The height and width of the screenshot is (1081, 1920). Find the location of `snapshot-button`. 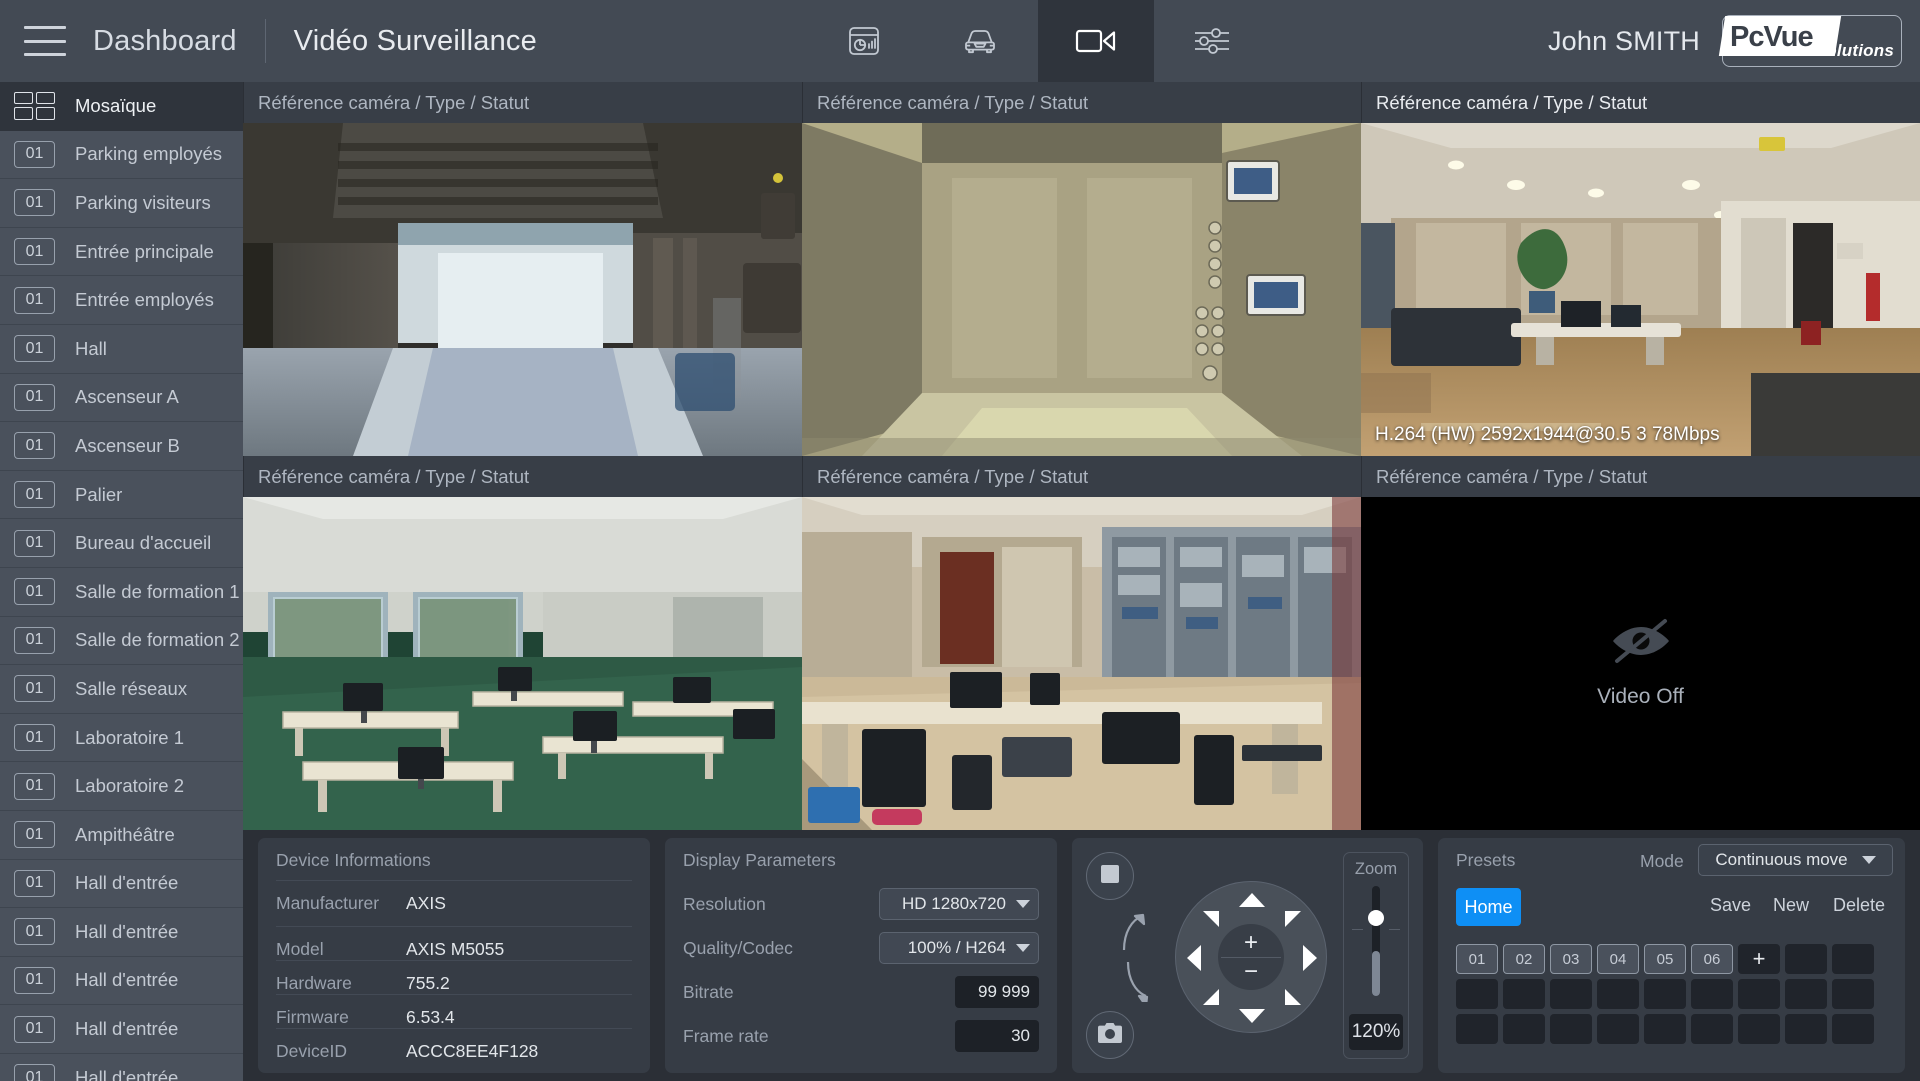

snapshot-button is located at coordinates (1110, 1035).